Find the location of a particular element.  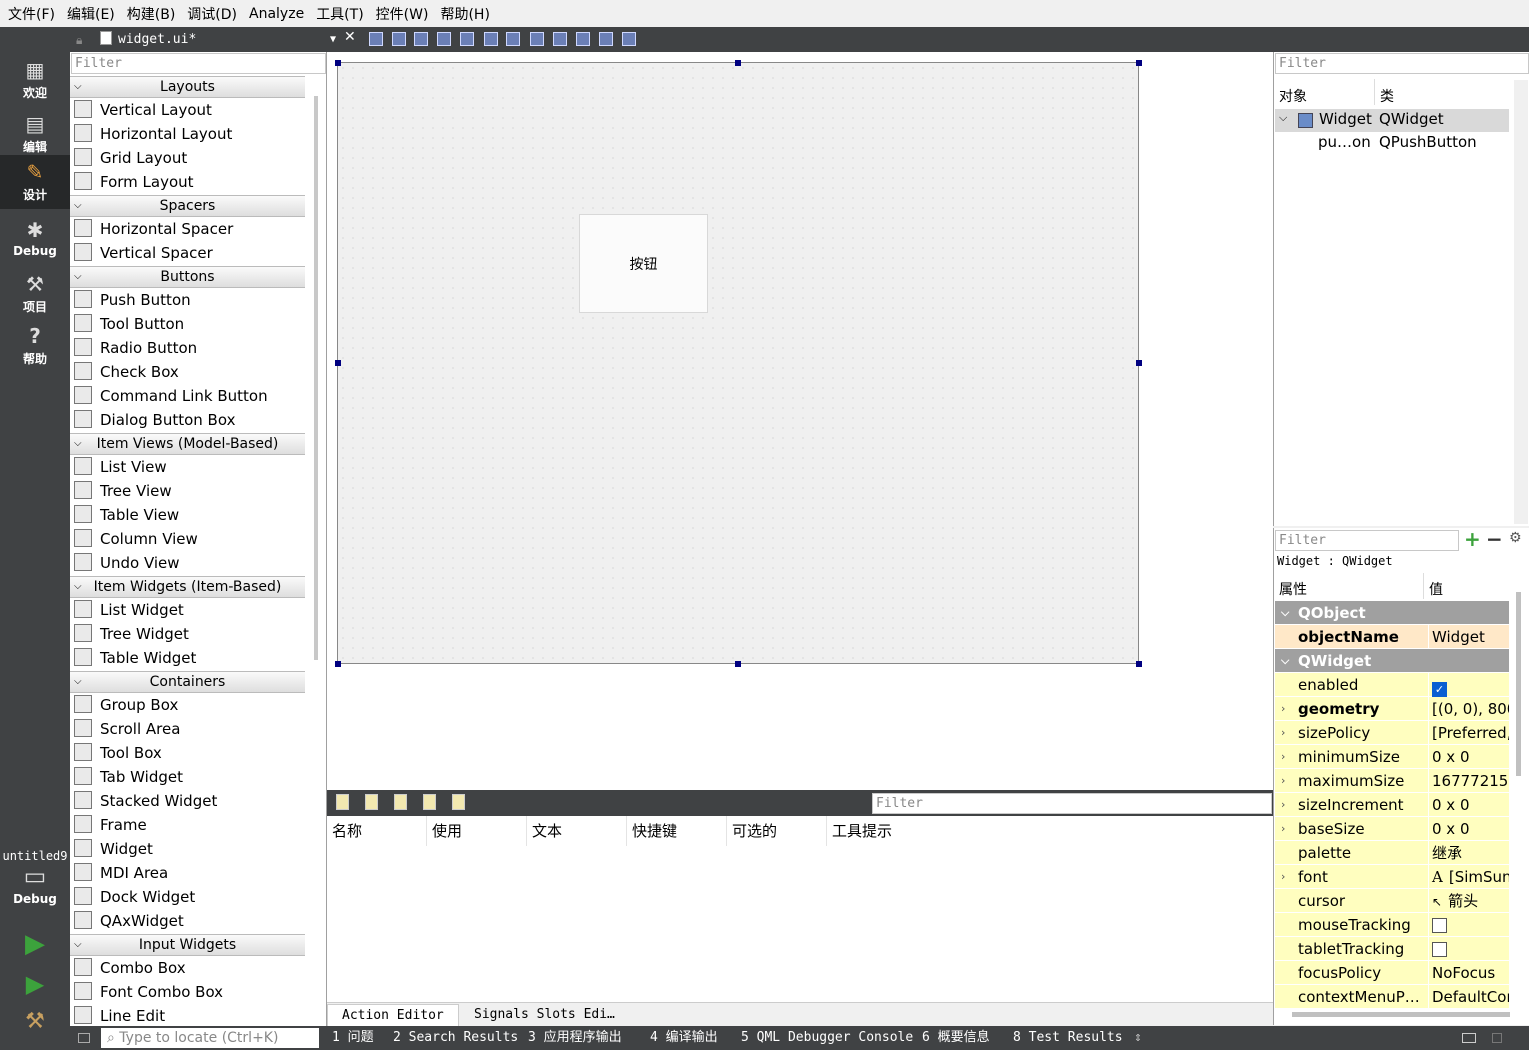

menu-item: 工具(T) is located at coordinates (341, 14).